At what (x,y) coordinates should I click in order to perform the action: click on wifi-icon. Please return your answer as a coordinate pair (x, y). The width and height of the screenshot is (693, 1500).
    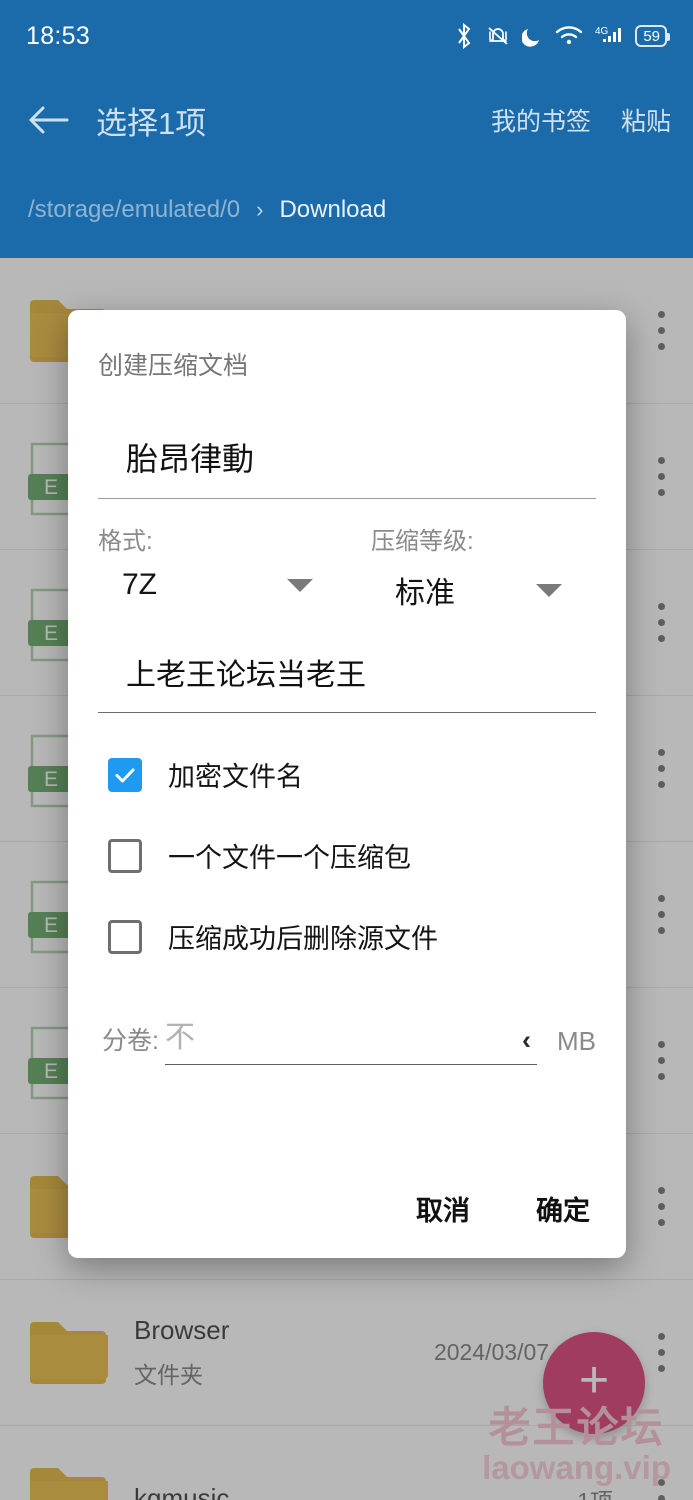
    Looking at the image, I should click on (569, 35).